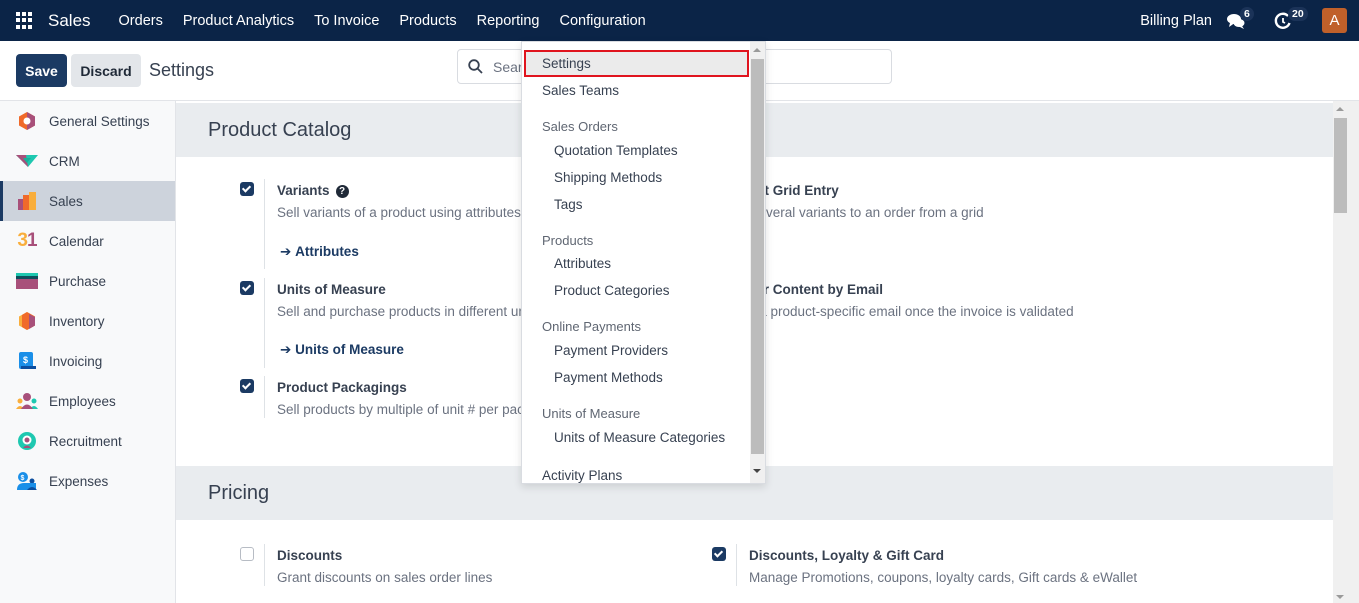 The height and width of the screenshot is (603, 1359). I want to click on search-icon, so click(475, 66).